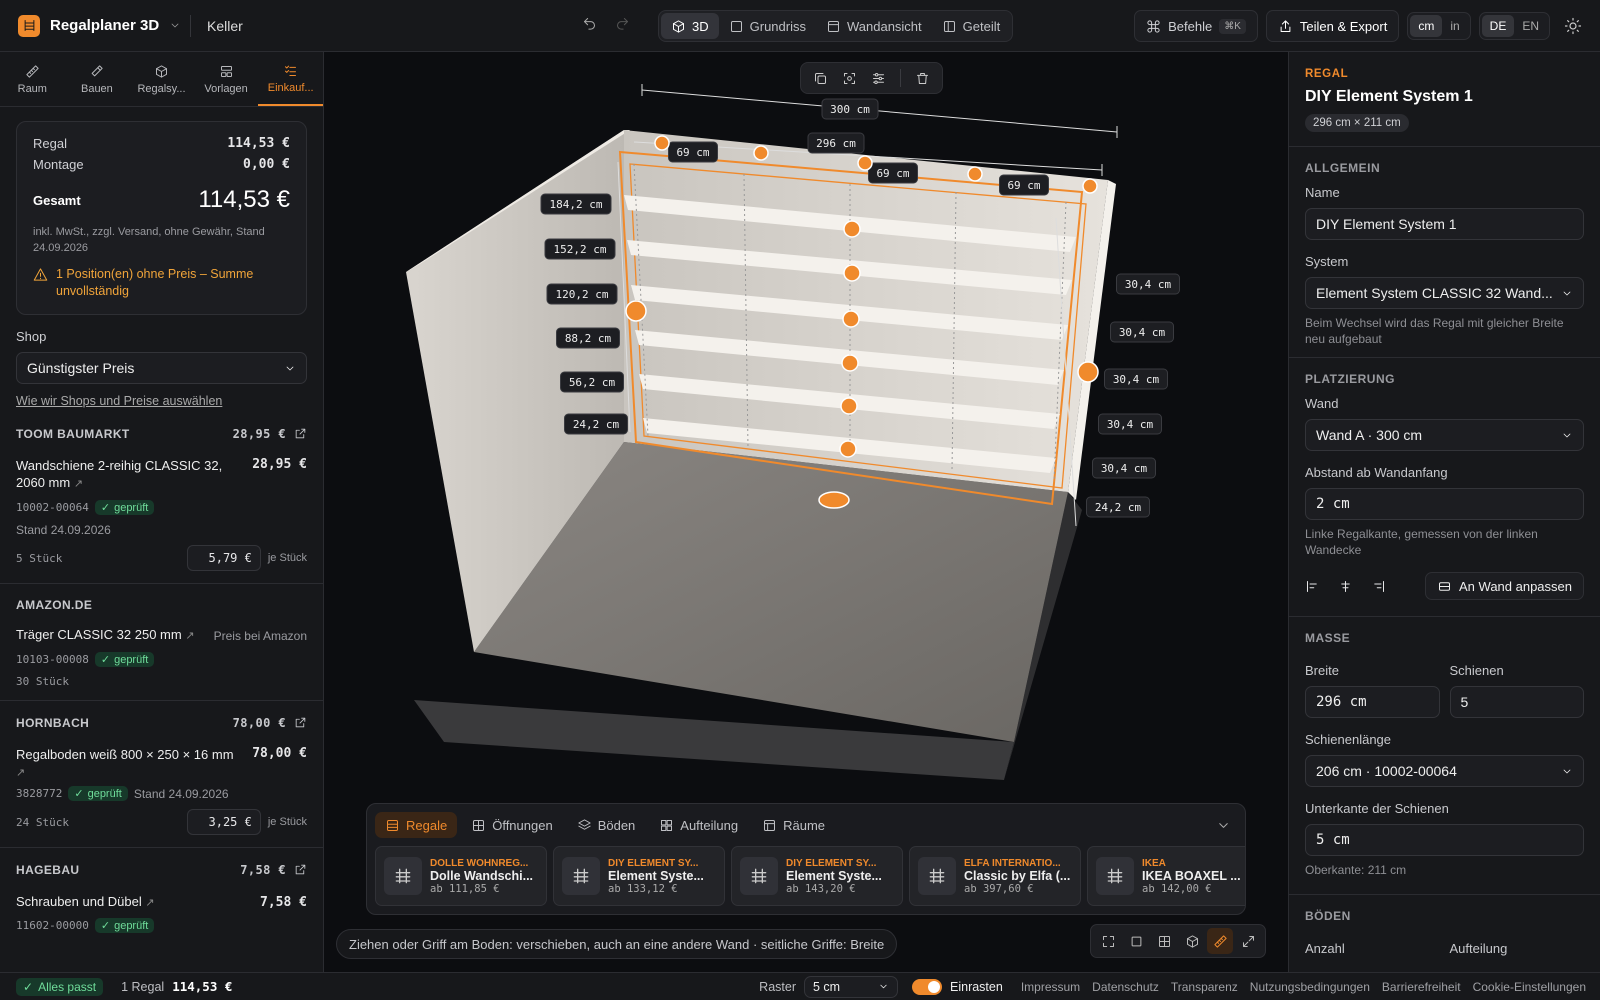 Image resolution: width=1600 pixels, height=1000 pixels. What do you see at coordinates (927, 986) in the screenshot?
I see `snap-toggle` at bounding box center [927, 986].